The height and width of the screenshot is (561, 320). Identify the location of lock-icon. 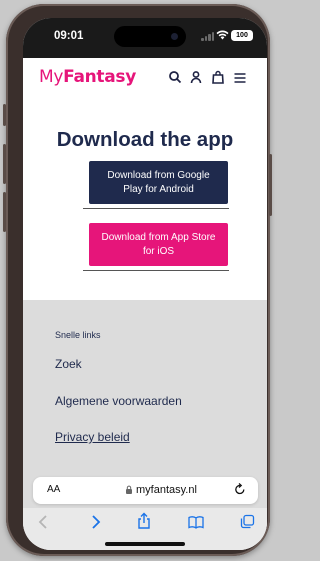
(129, 490).